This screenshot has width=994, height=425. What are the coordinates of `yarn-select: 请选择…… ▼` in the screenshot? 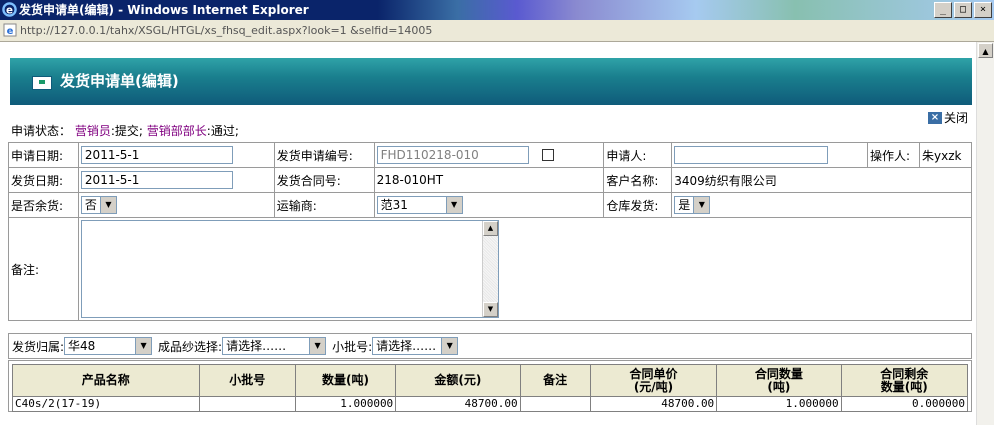 It's located at (274, 346).